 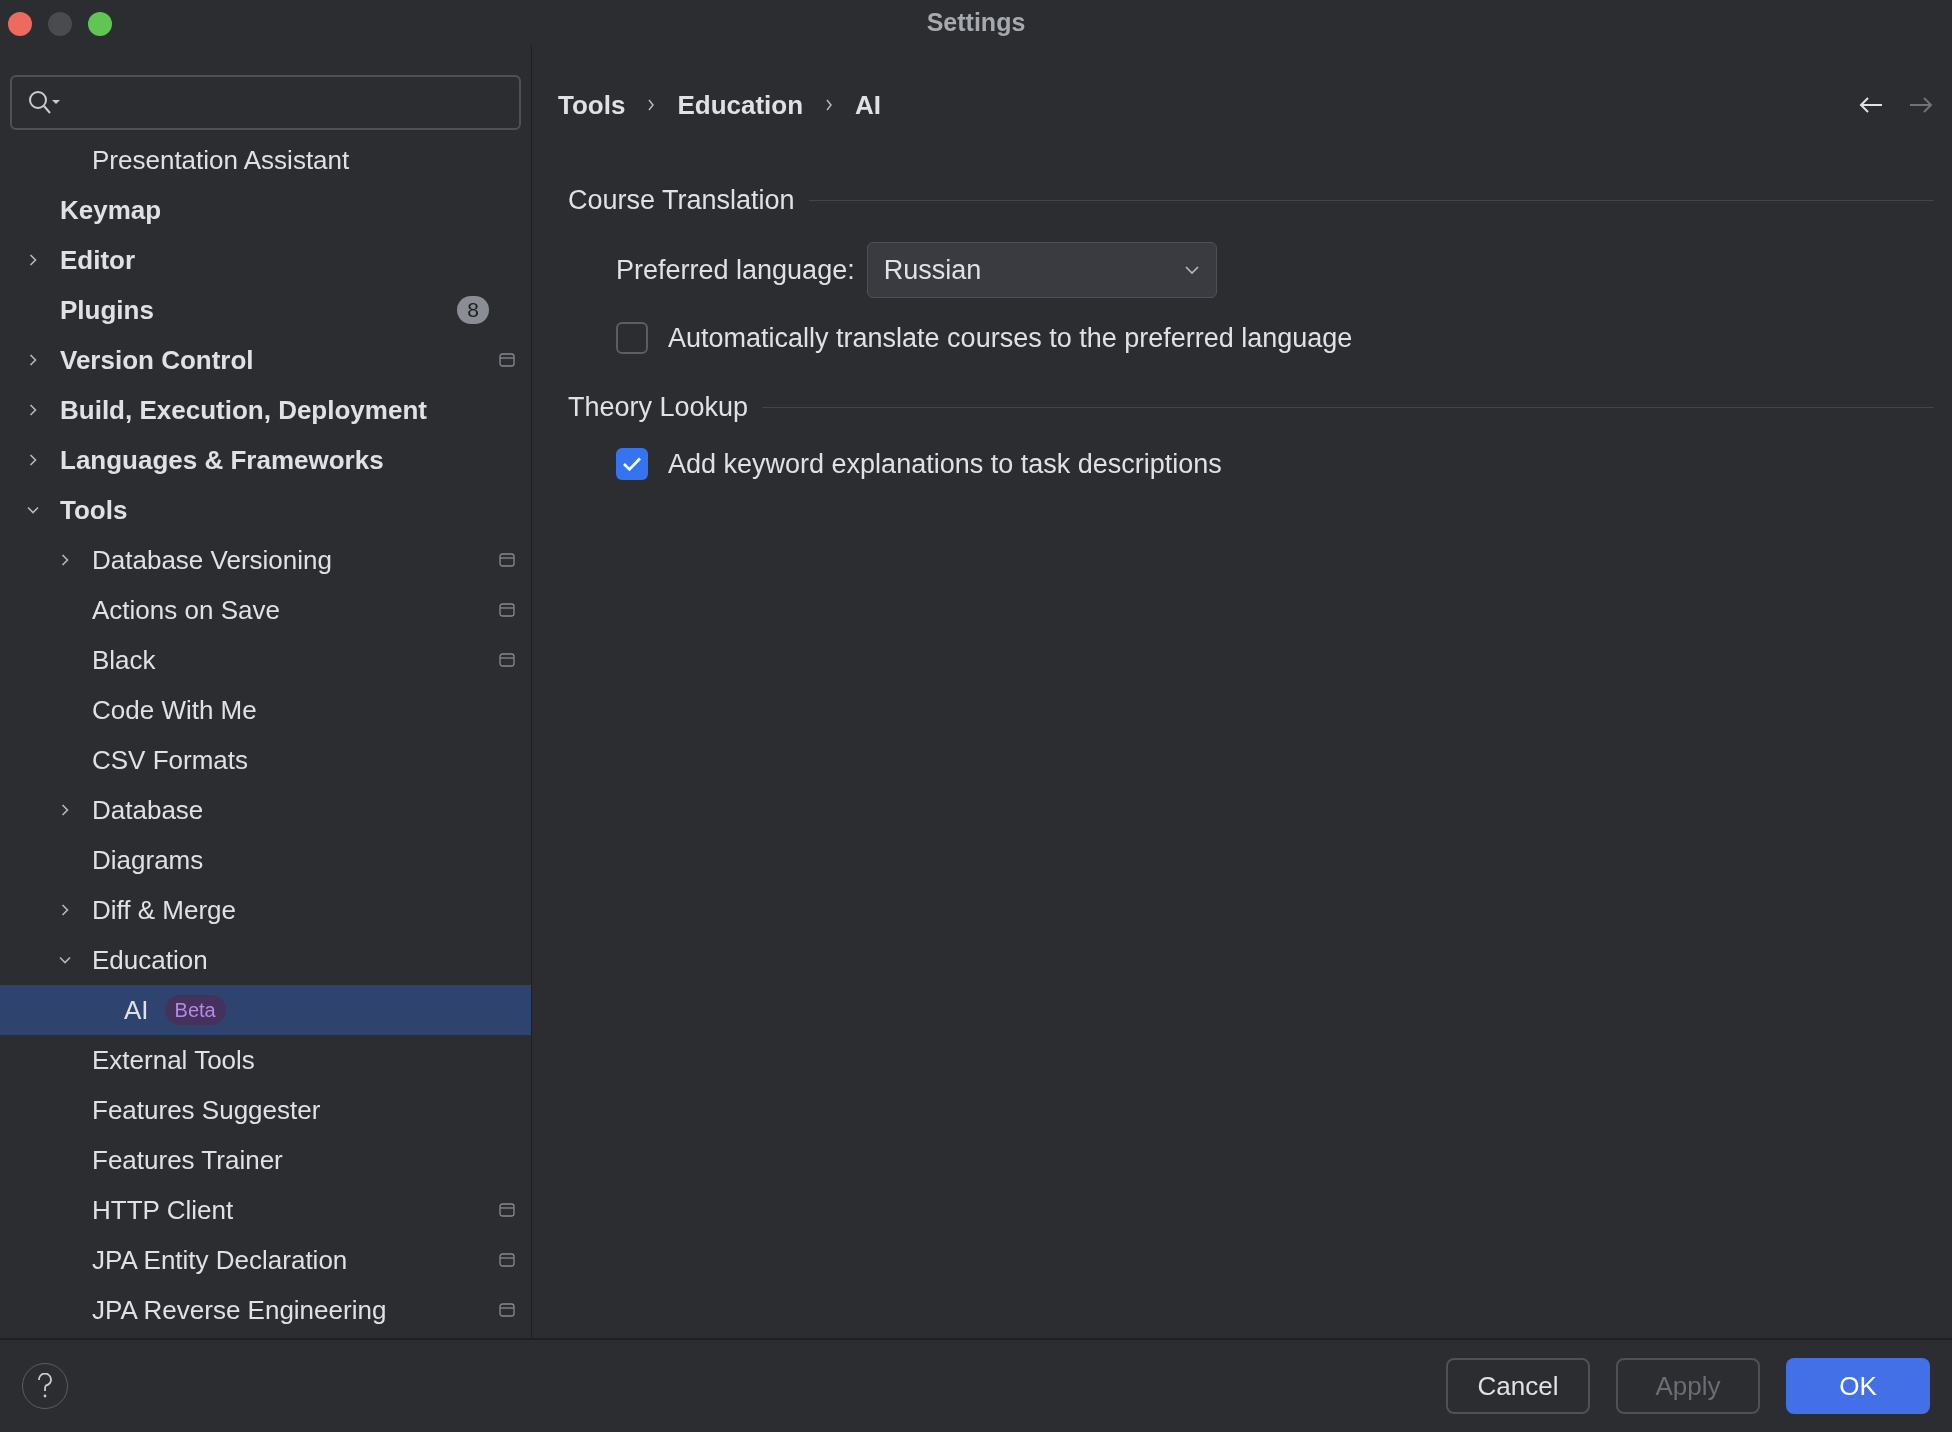 I want to click on section-title: Course Translation, so click(x=681, y=200).